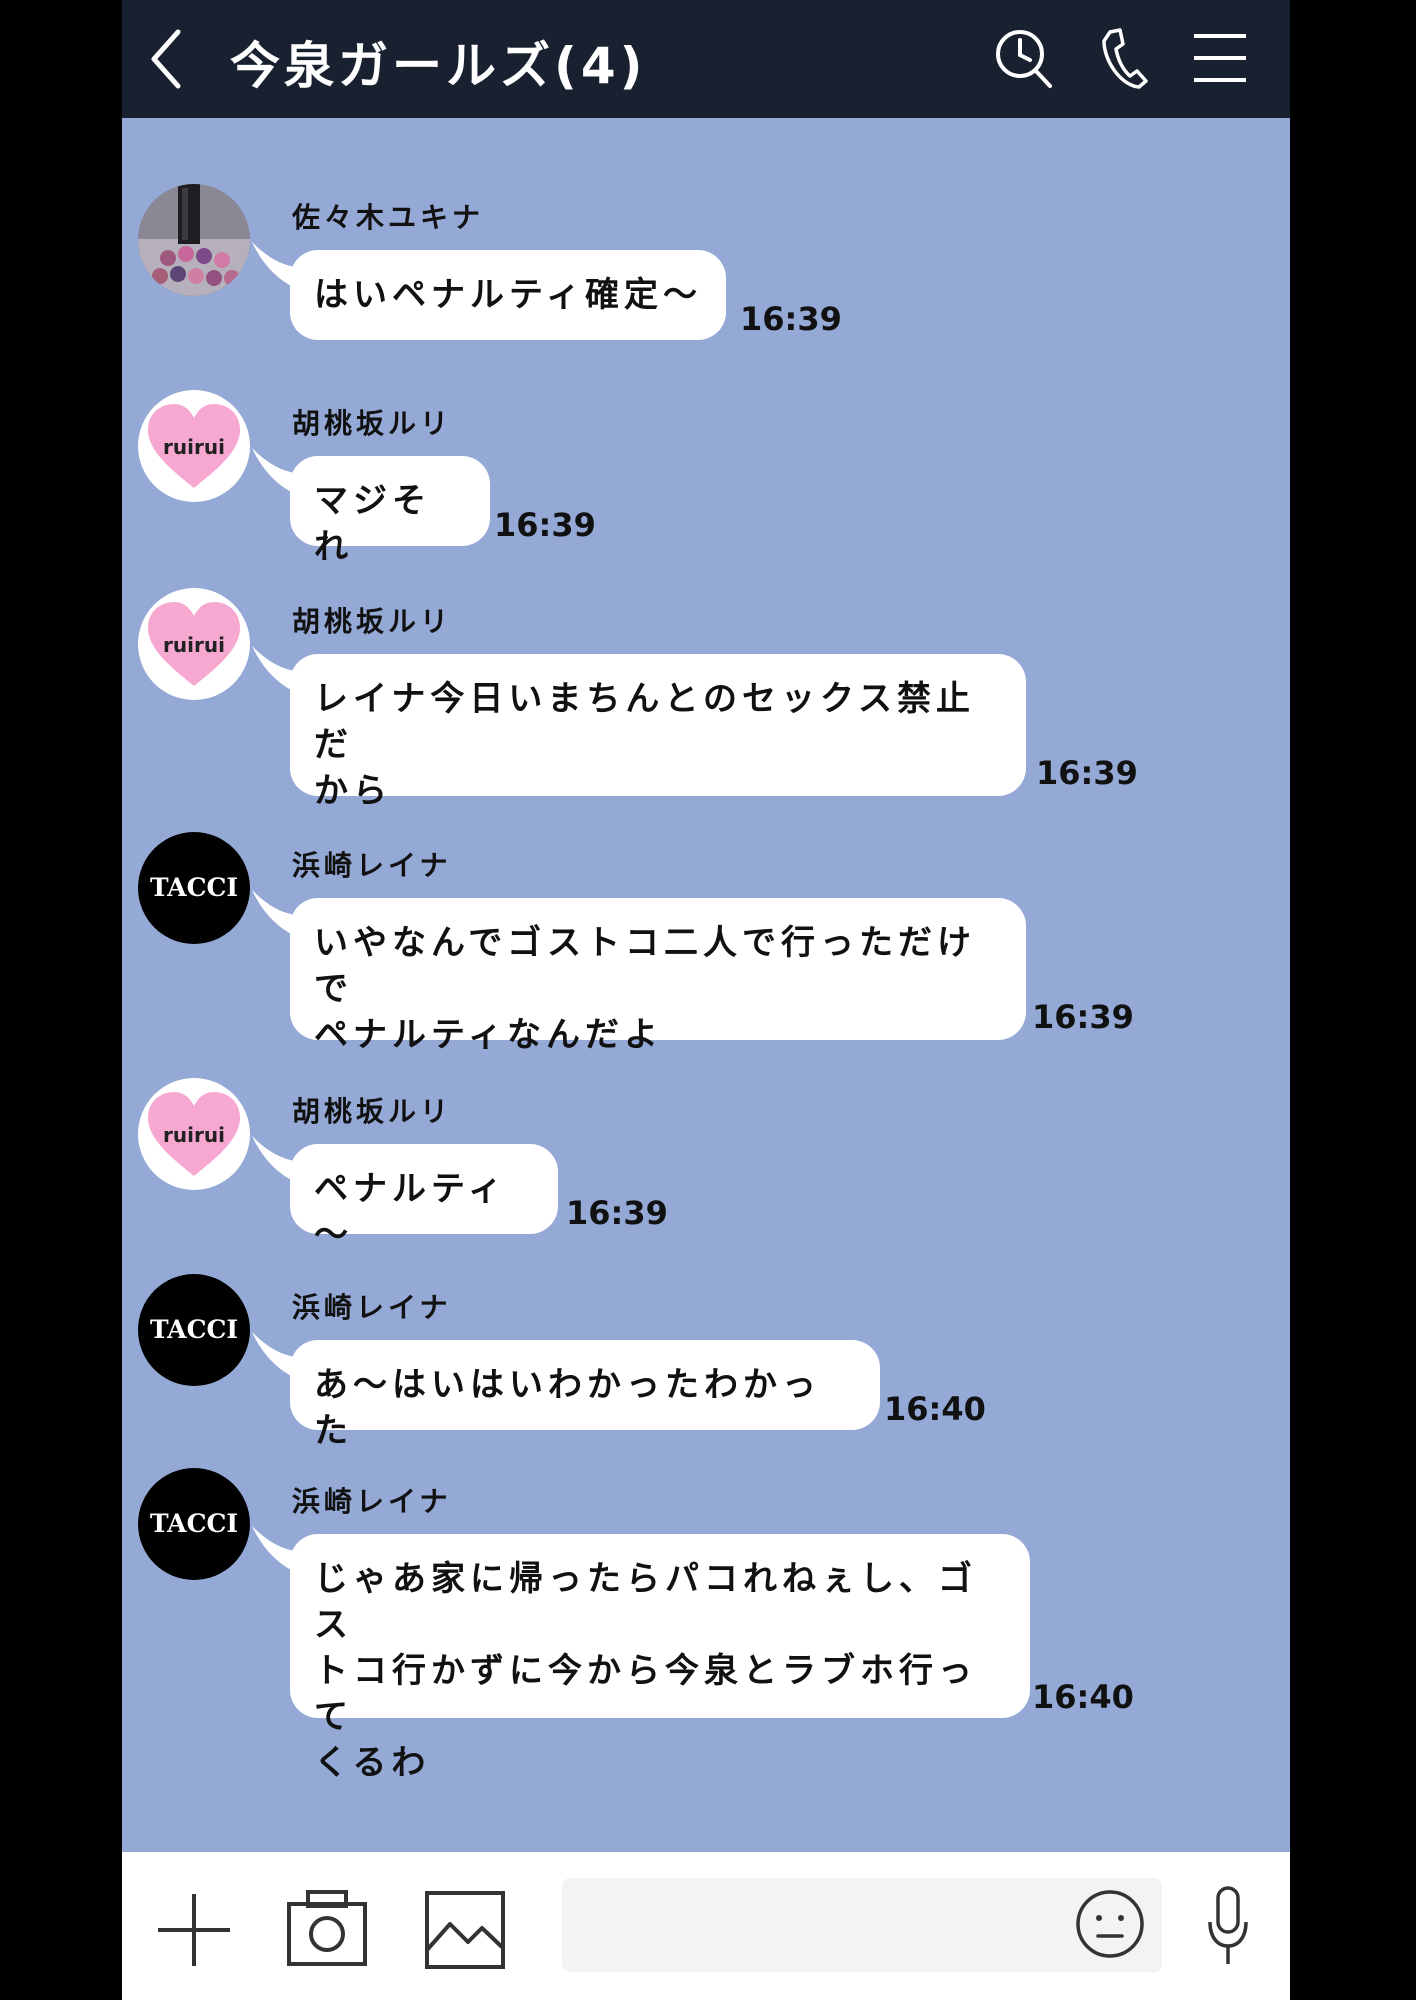 Image resolution: width=1416 pixels, height=2000 pixels. What do you see at coordinates (1124, 58) in the screenshot?
I see `phone-icon` at bounding box center [1124, 58].